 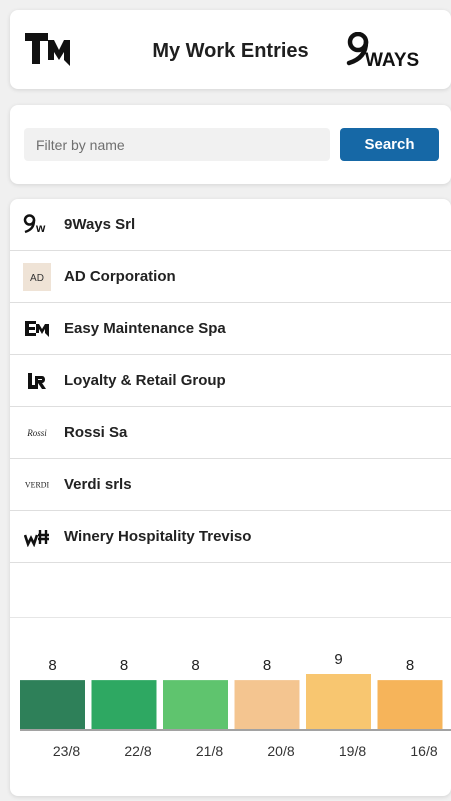 What do you see at coordinates (145, 328) in the screenshot?
I see `company-name: Easy Maintenance Spa` at bounding box center [145, 328].